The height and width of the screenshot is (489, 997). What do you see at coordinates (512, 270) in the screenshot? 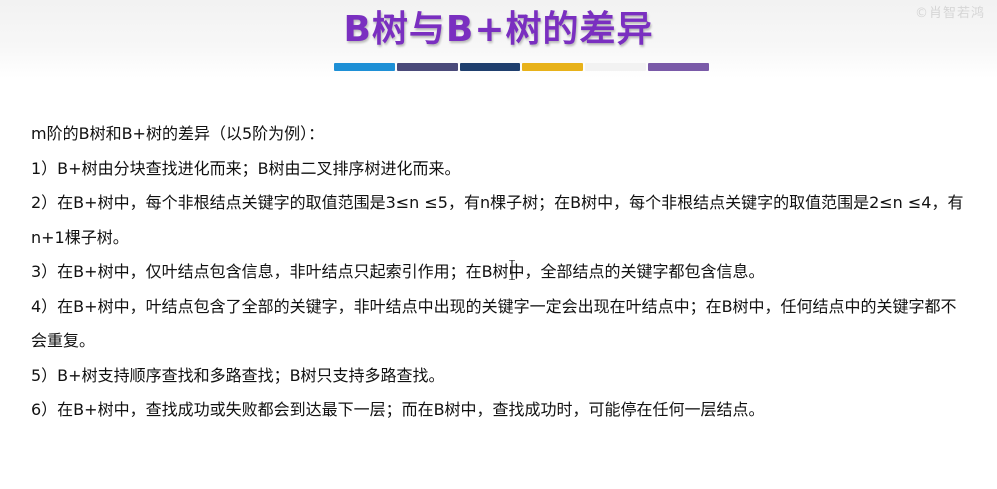
I see `text-cursor-icon` at bounding box center [512, 270].